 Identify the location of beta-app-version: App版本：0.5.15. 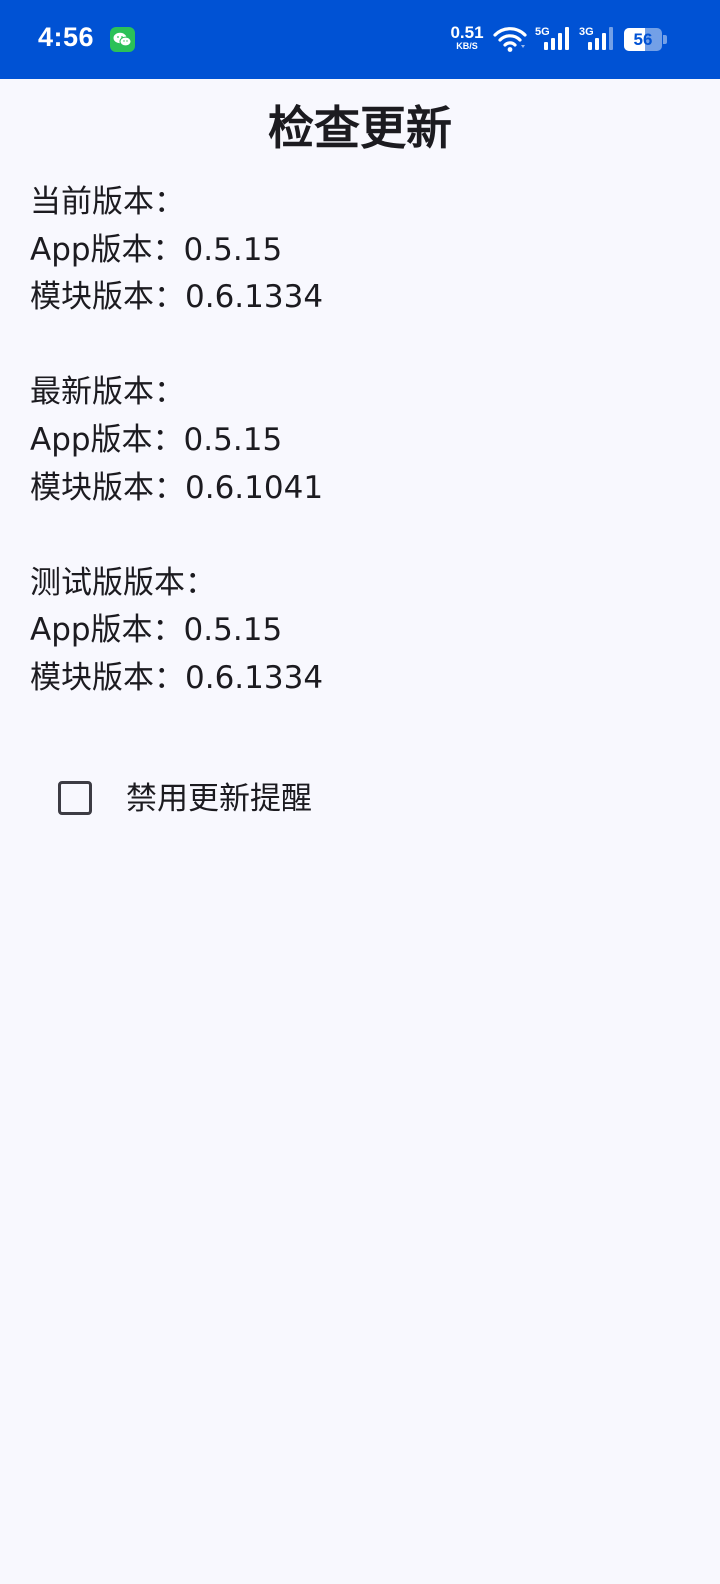
(156, 630).